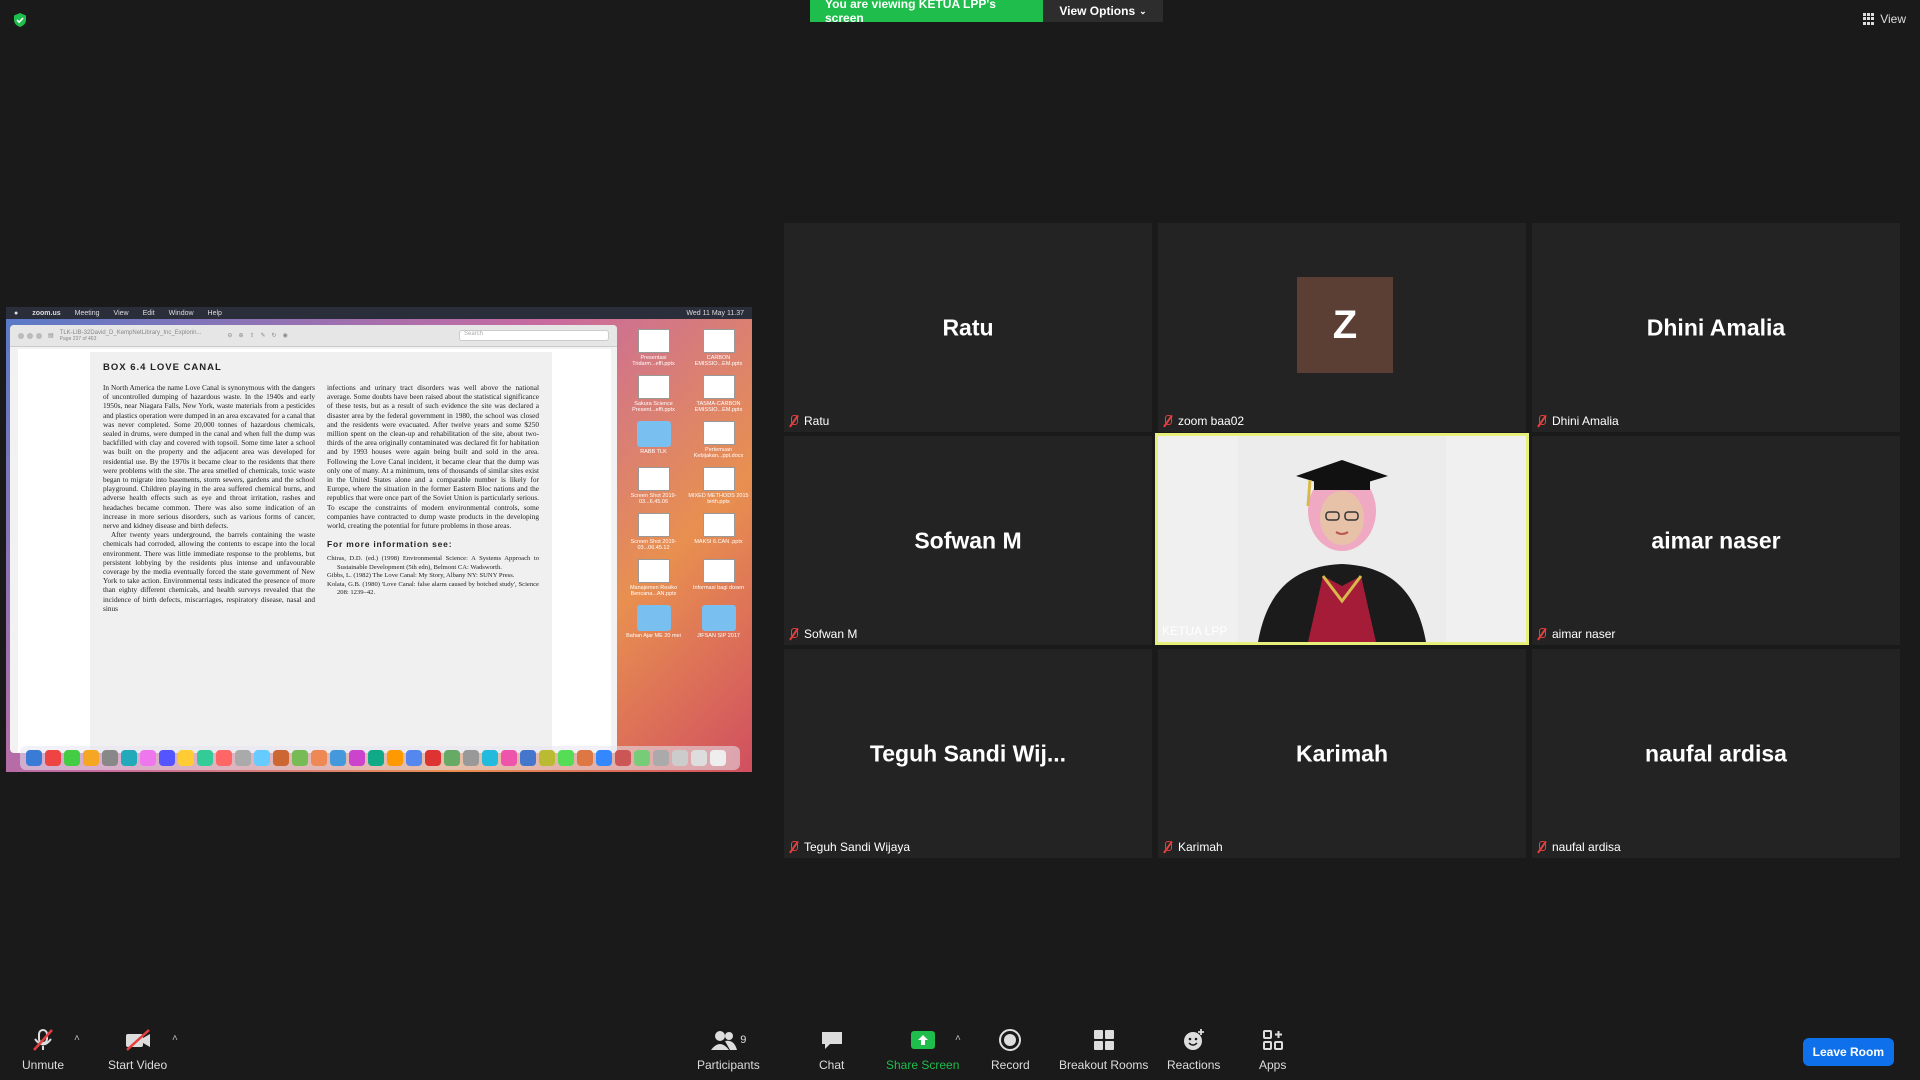 The width and height of the screenshot is (1920, 1080). I want to click on participant-tile: Teguh Sandi Wij... Teguh Sandi Wijaya, so click(968, 753).